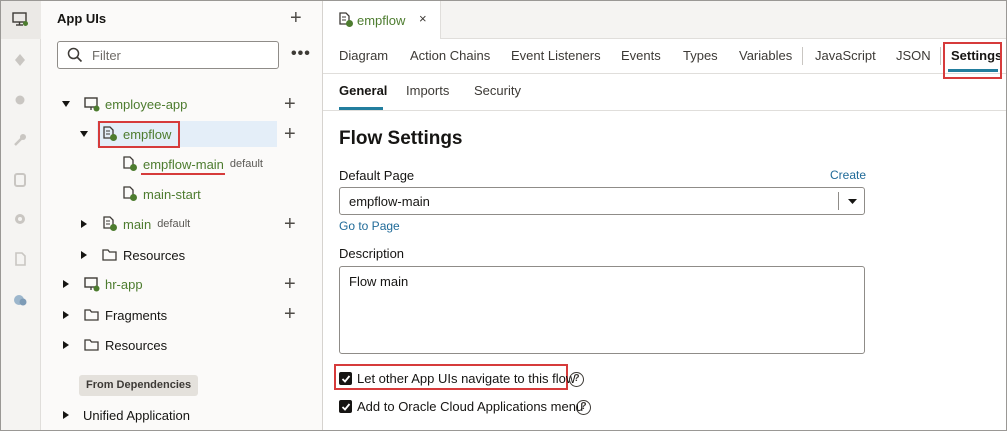 The width and height of the screenshot is (1007, 431). Describe the element at coordinates (363, 55) in the screenshot. I see `tab-diagram: Diagram` at that location.